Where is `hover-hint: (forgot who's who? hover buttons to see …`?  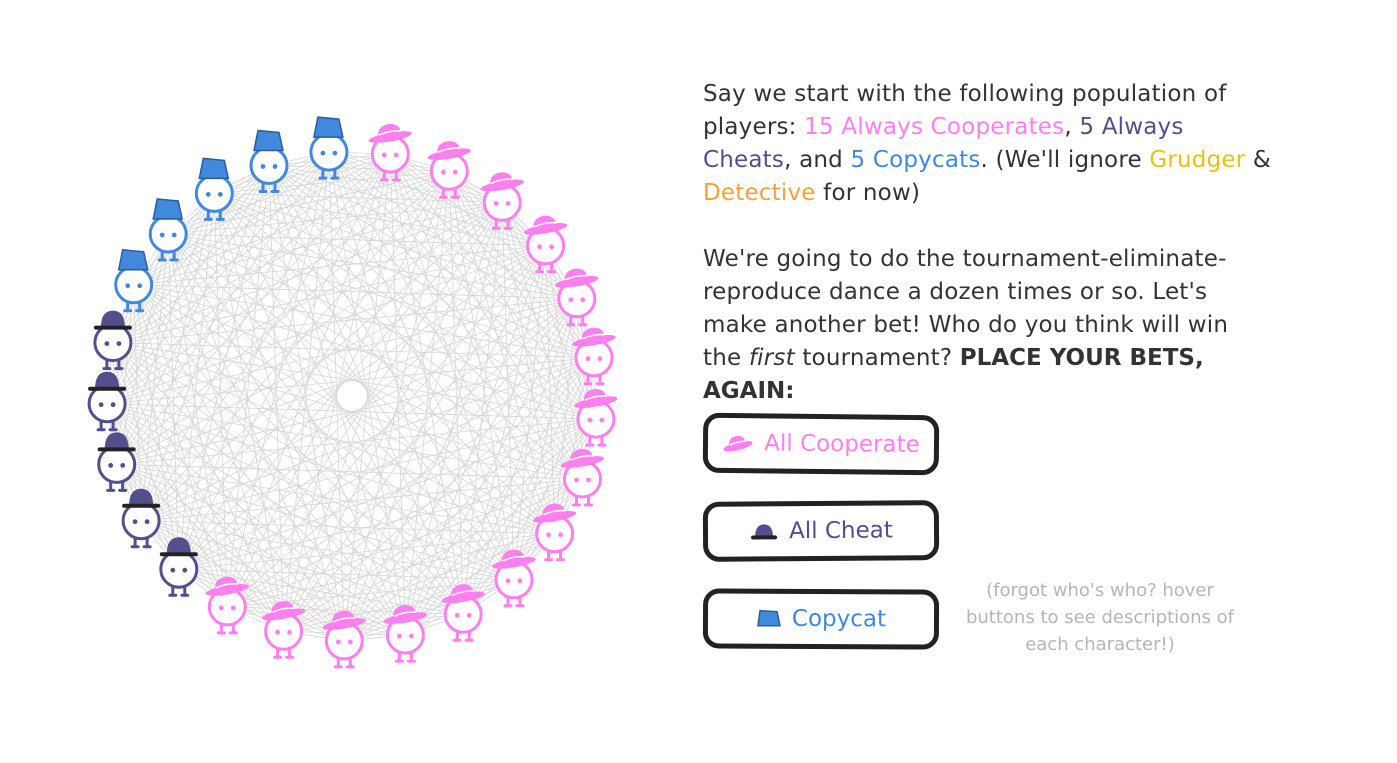
hover-hint: (forgot who's who? hover buttons to see … is located at coordinates (1100, 617).